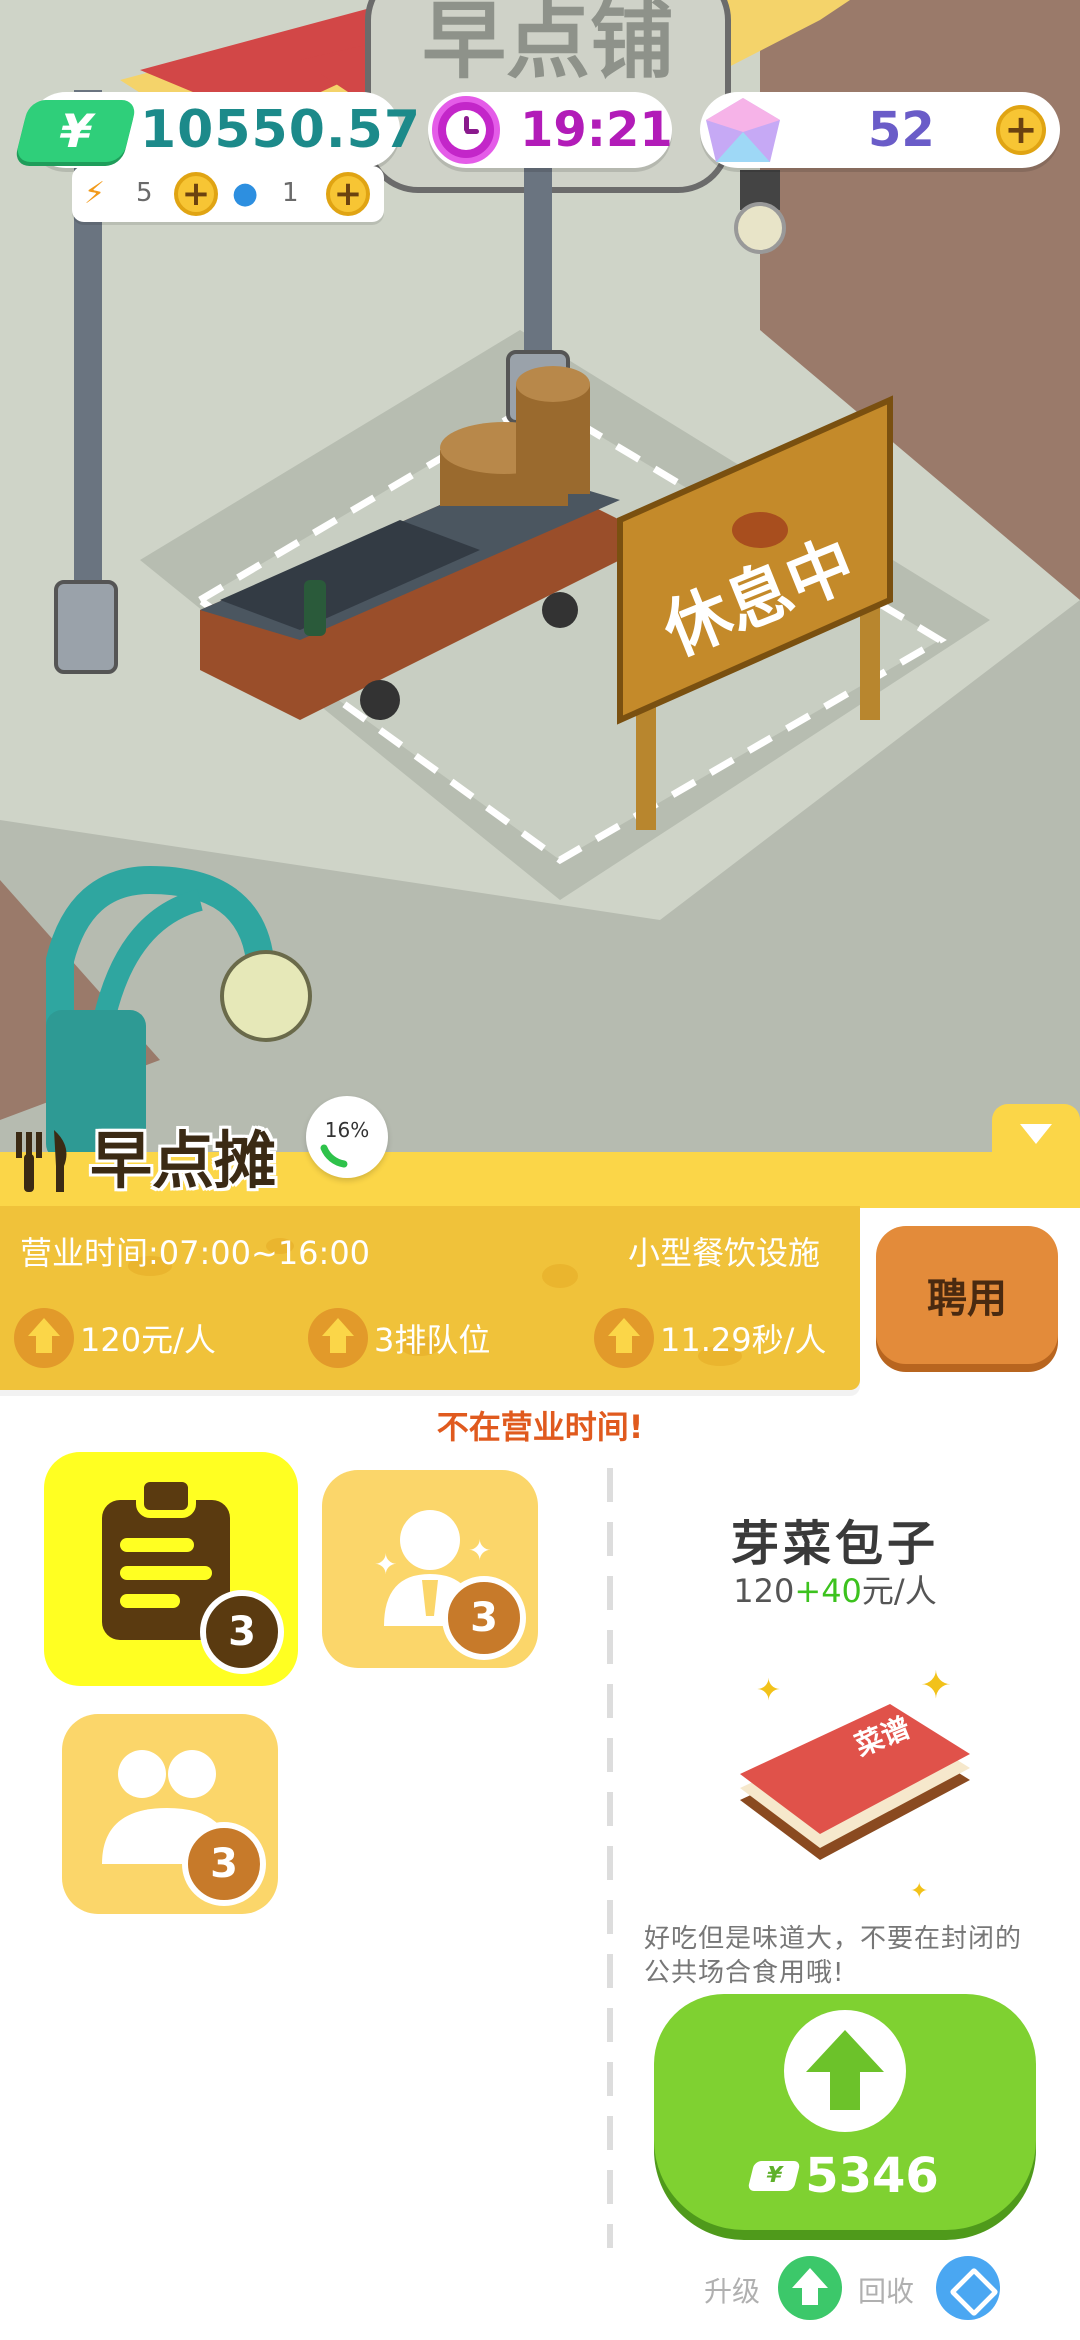 This screenshot has width=1080, height=2340. What do you see at coordinates (833, 1956) in the screenshot?
I see `dish-description: 好吃但是味道大，不要在封闭的公共场合食用哦!` at bounding box center [833, 1956].